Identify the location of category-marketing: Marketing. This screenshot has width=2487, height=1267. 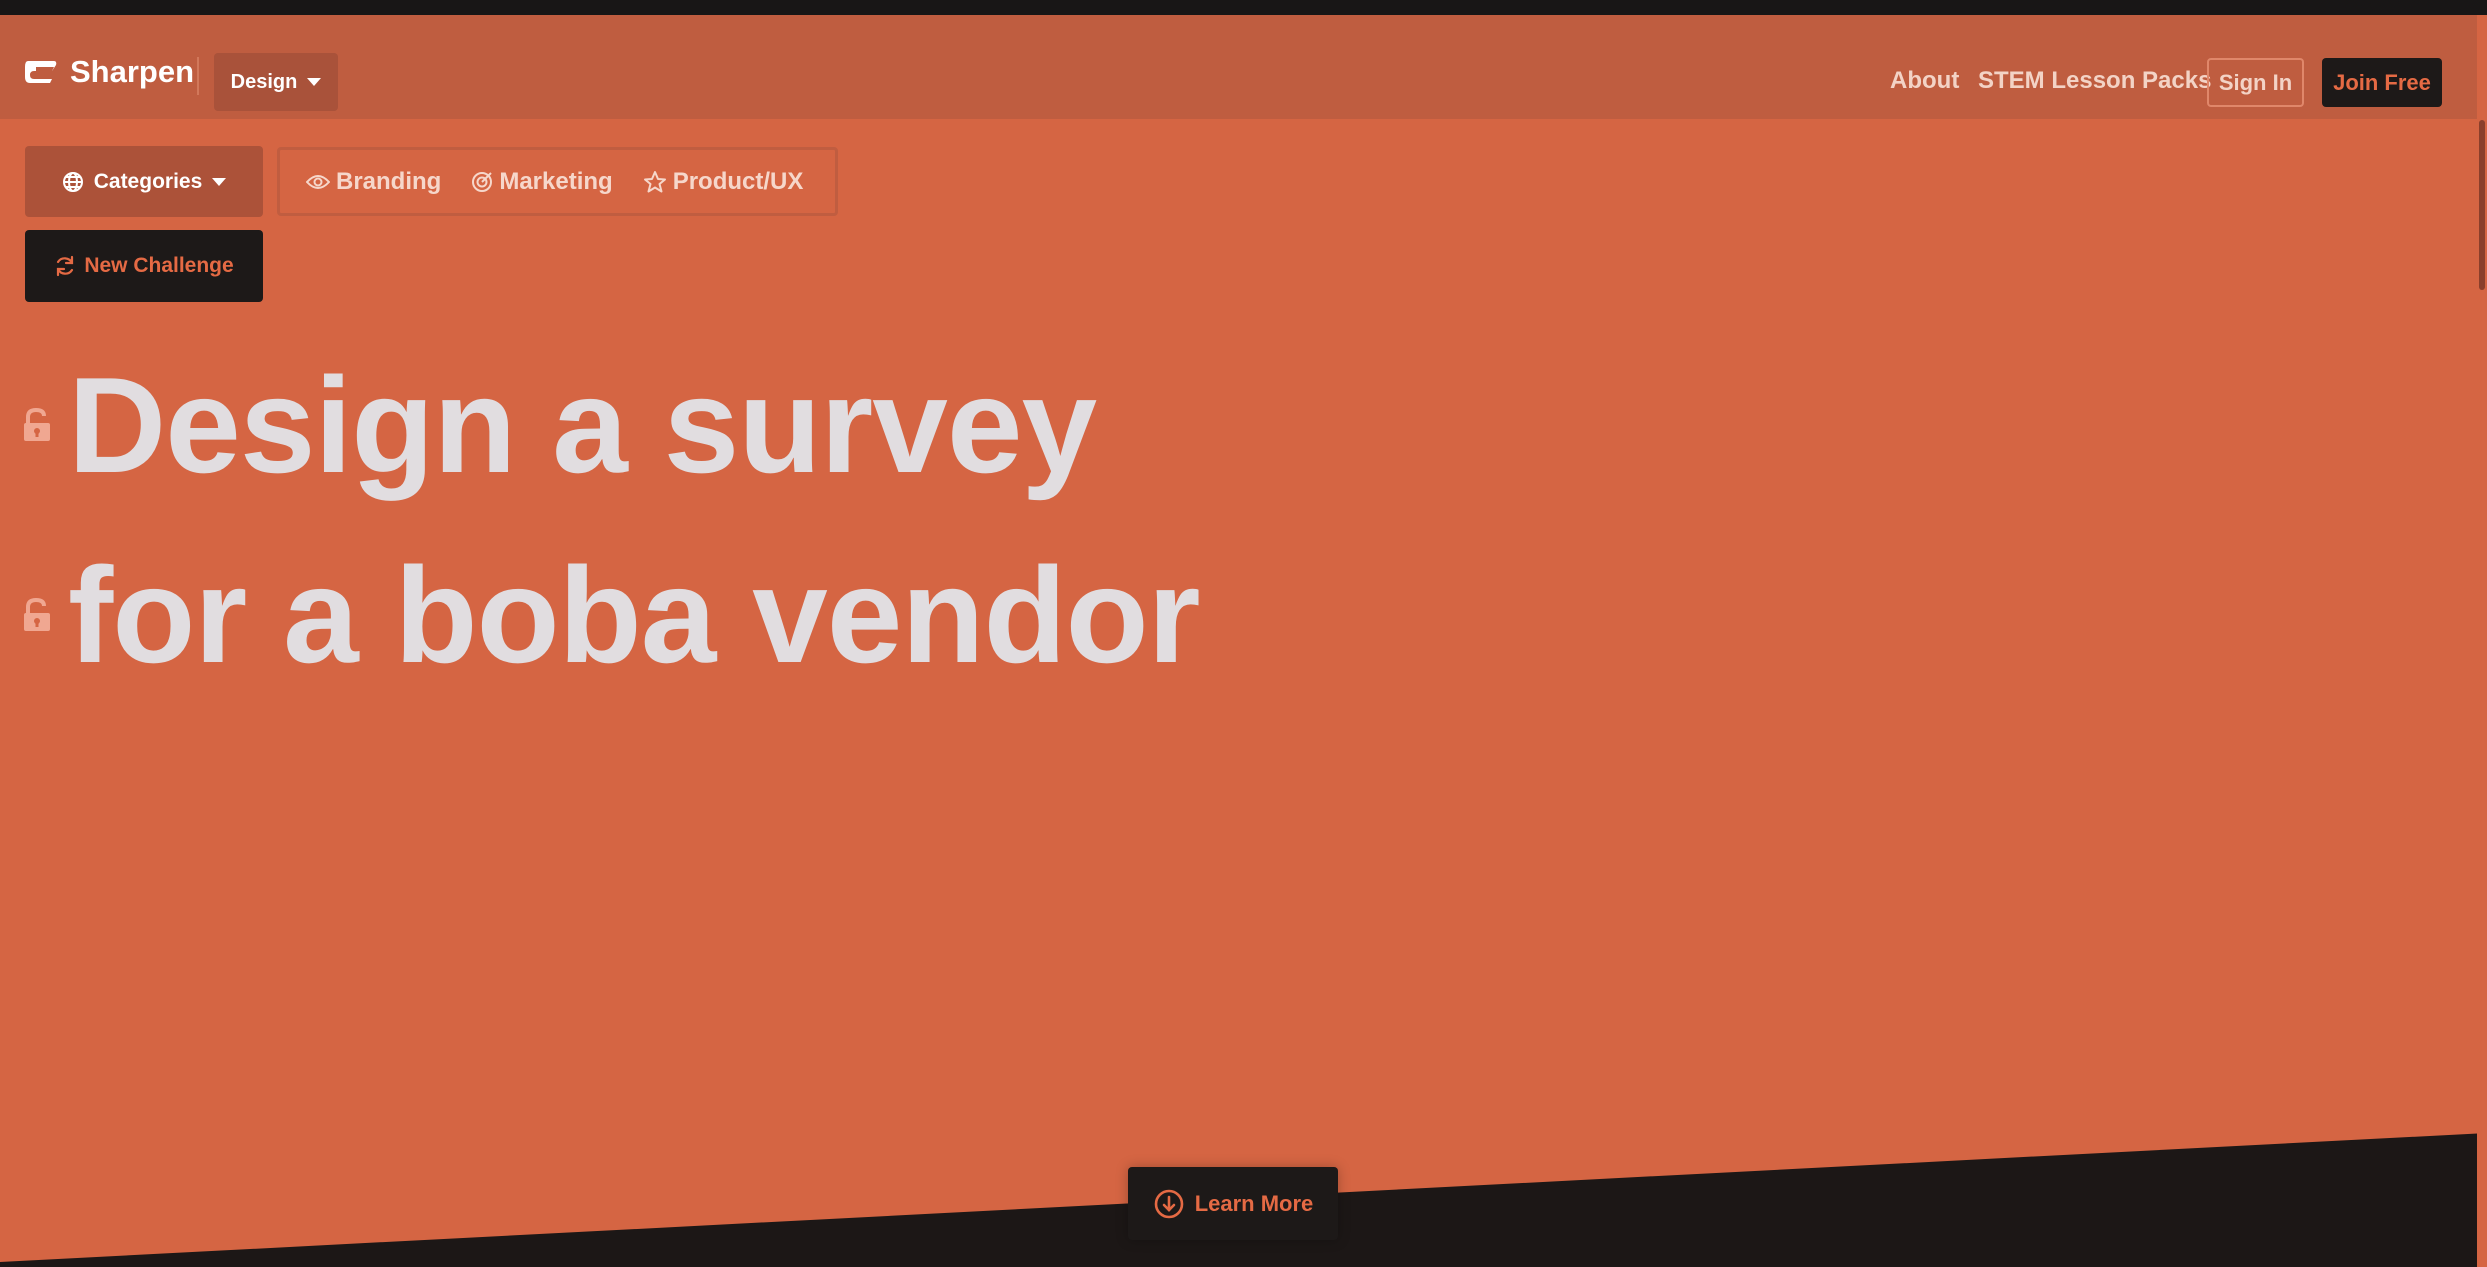
(542, 181).